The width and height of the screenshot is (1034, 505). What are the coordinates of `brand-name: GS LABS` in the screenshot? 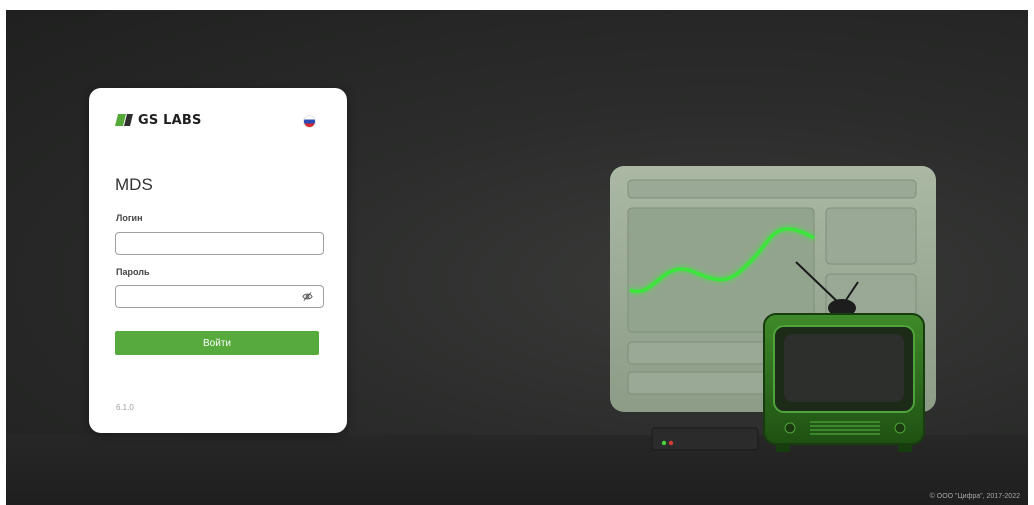 It's located at (170, 120).